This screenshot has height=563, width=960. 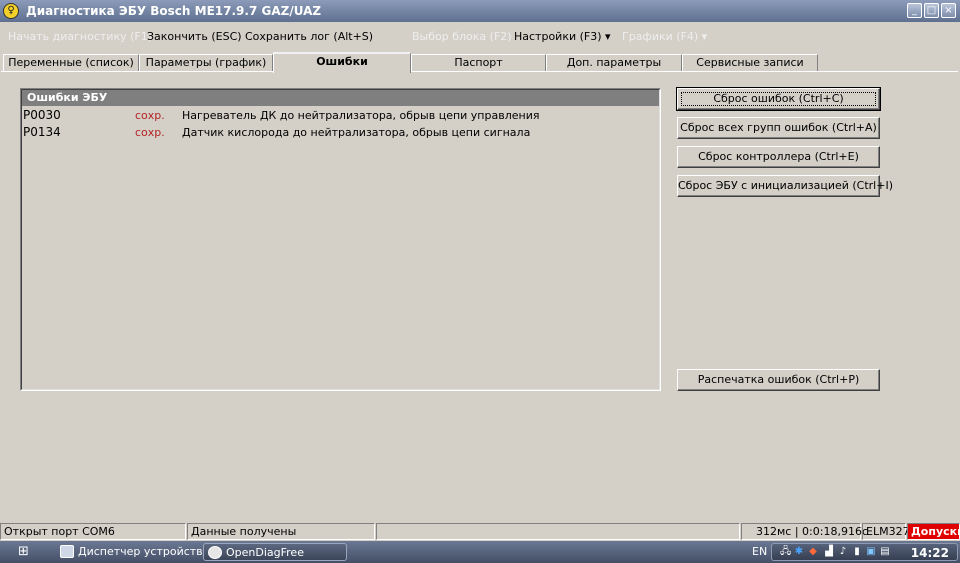 What do you see at coordinates (778, 380) in the screenshot?
I see `print-errors-button: Распечатка ошибок (Ctrl+P)` at bounding box center [778, 380].